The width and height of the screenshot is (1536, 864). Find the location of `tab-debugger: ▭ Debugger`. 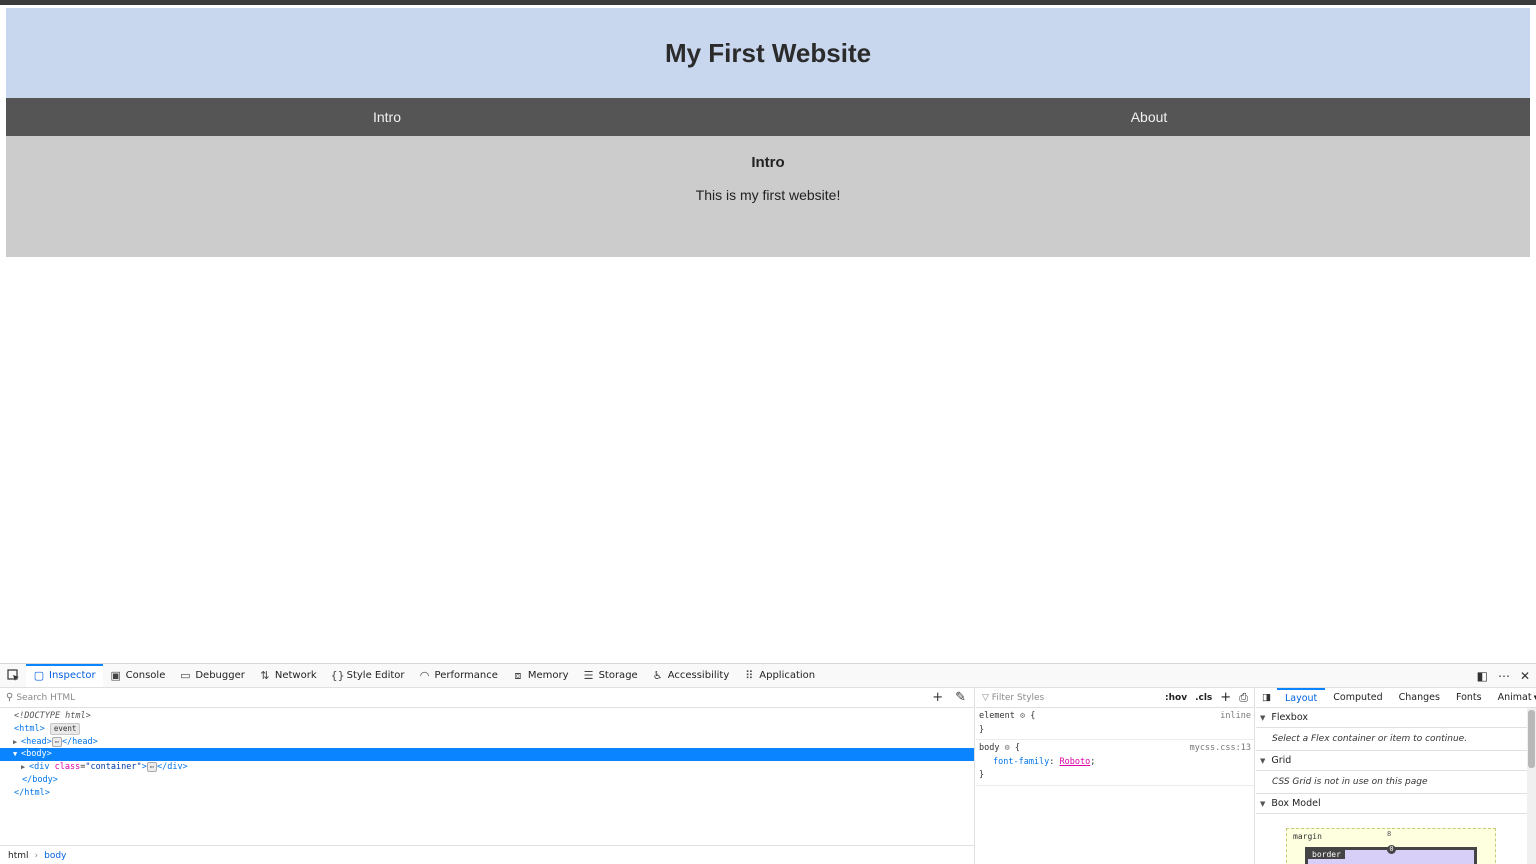

tab-debugger: ▭ Debugger is located at coordinates (212, 675).